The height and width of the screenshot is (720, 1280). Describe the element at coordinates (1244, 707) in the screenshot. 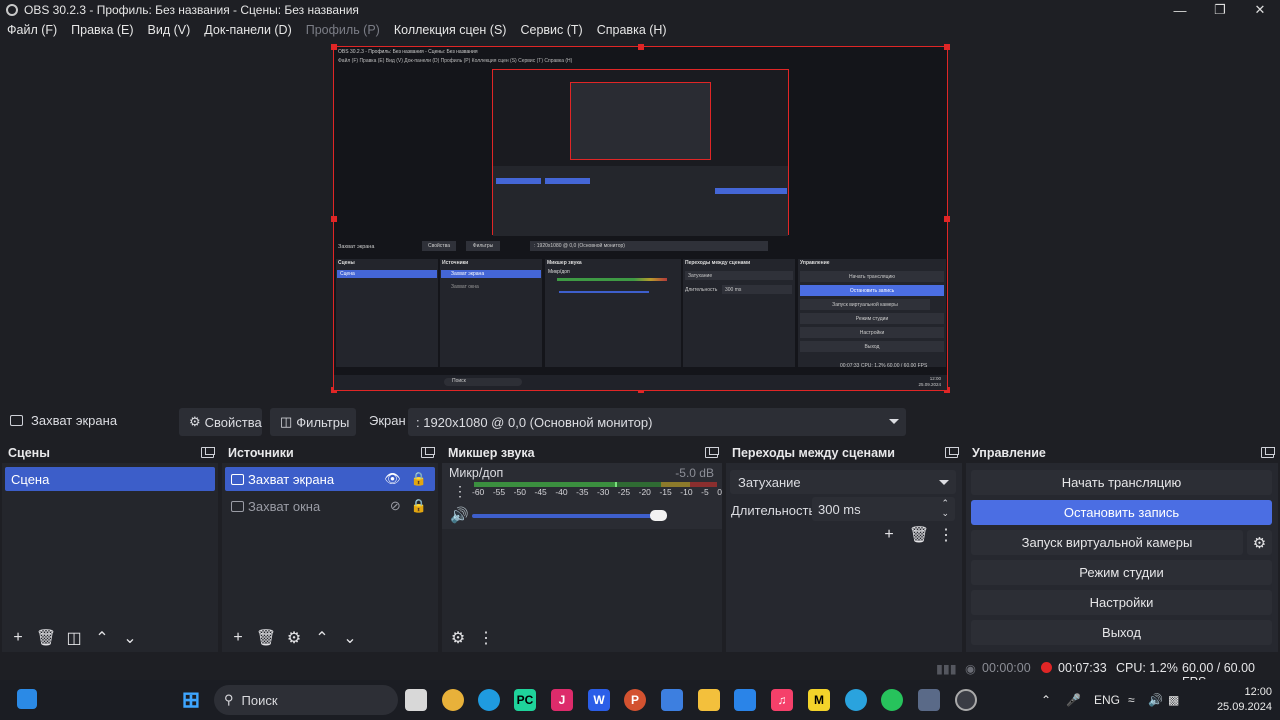

I see `clock-date: 25.09.2024` at that location.